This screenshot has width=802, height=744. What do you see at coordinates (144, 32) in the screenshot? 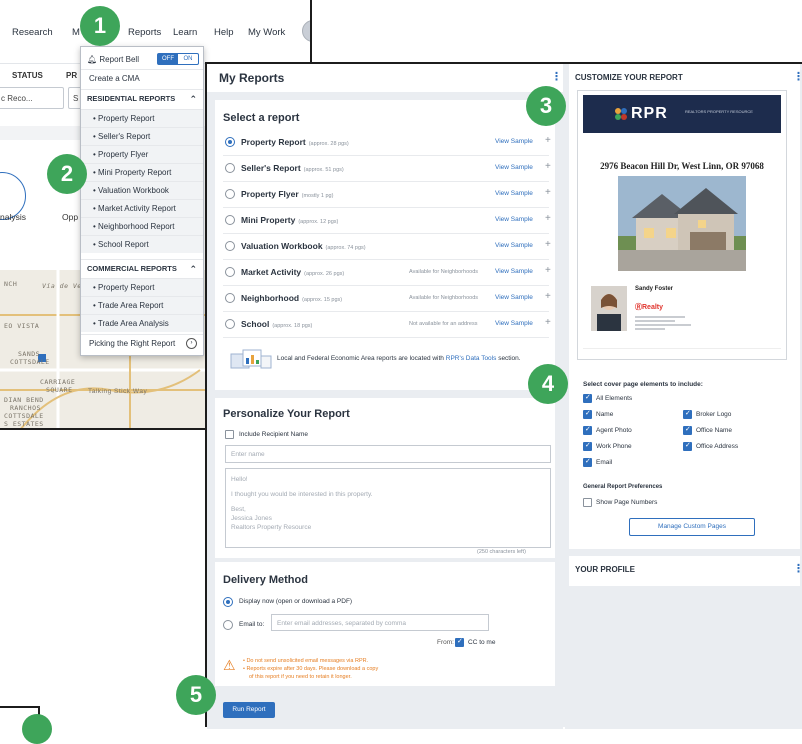
I see `nav-reports: Reports` at bounding box center [144, 32].